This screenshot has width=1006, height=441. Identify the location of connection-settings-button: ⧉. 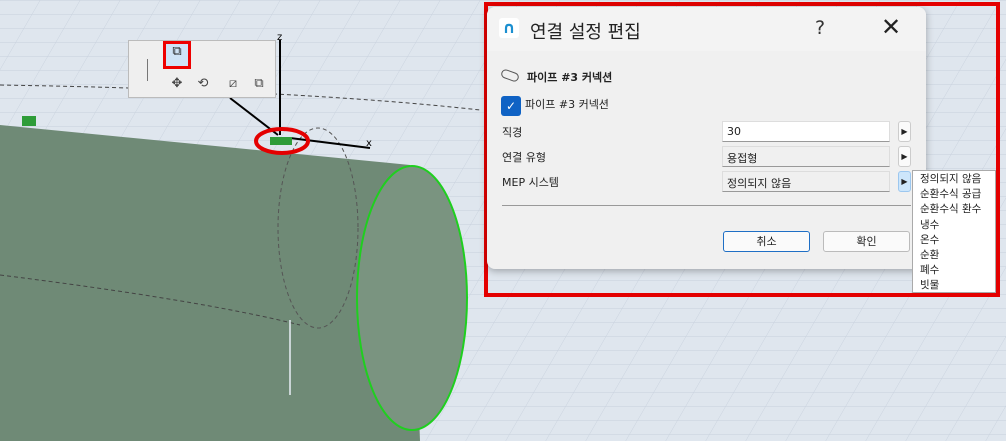
(177, 55).